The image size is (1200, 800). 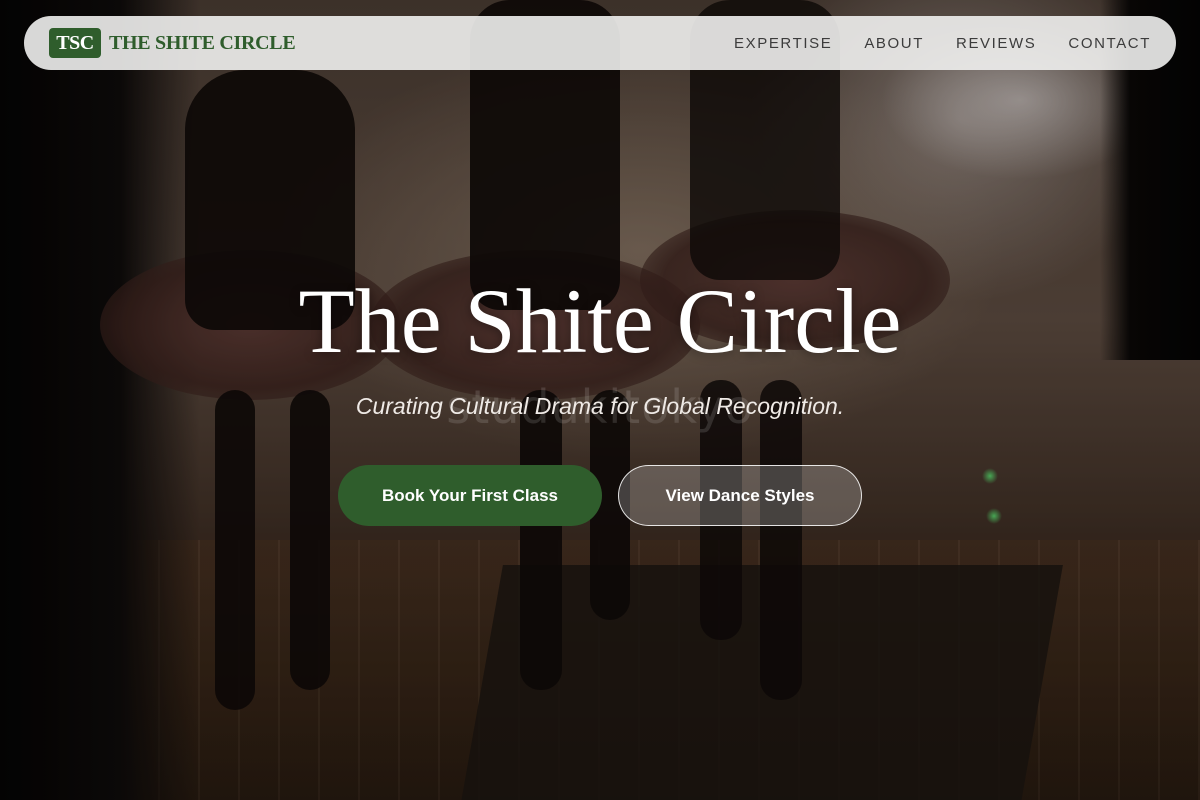 What do you see at coordinates (75, 43) in the screenshot?
I see `brand-badge: TSC` at bounding box center [75, 43].